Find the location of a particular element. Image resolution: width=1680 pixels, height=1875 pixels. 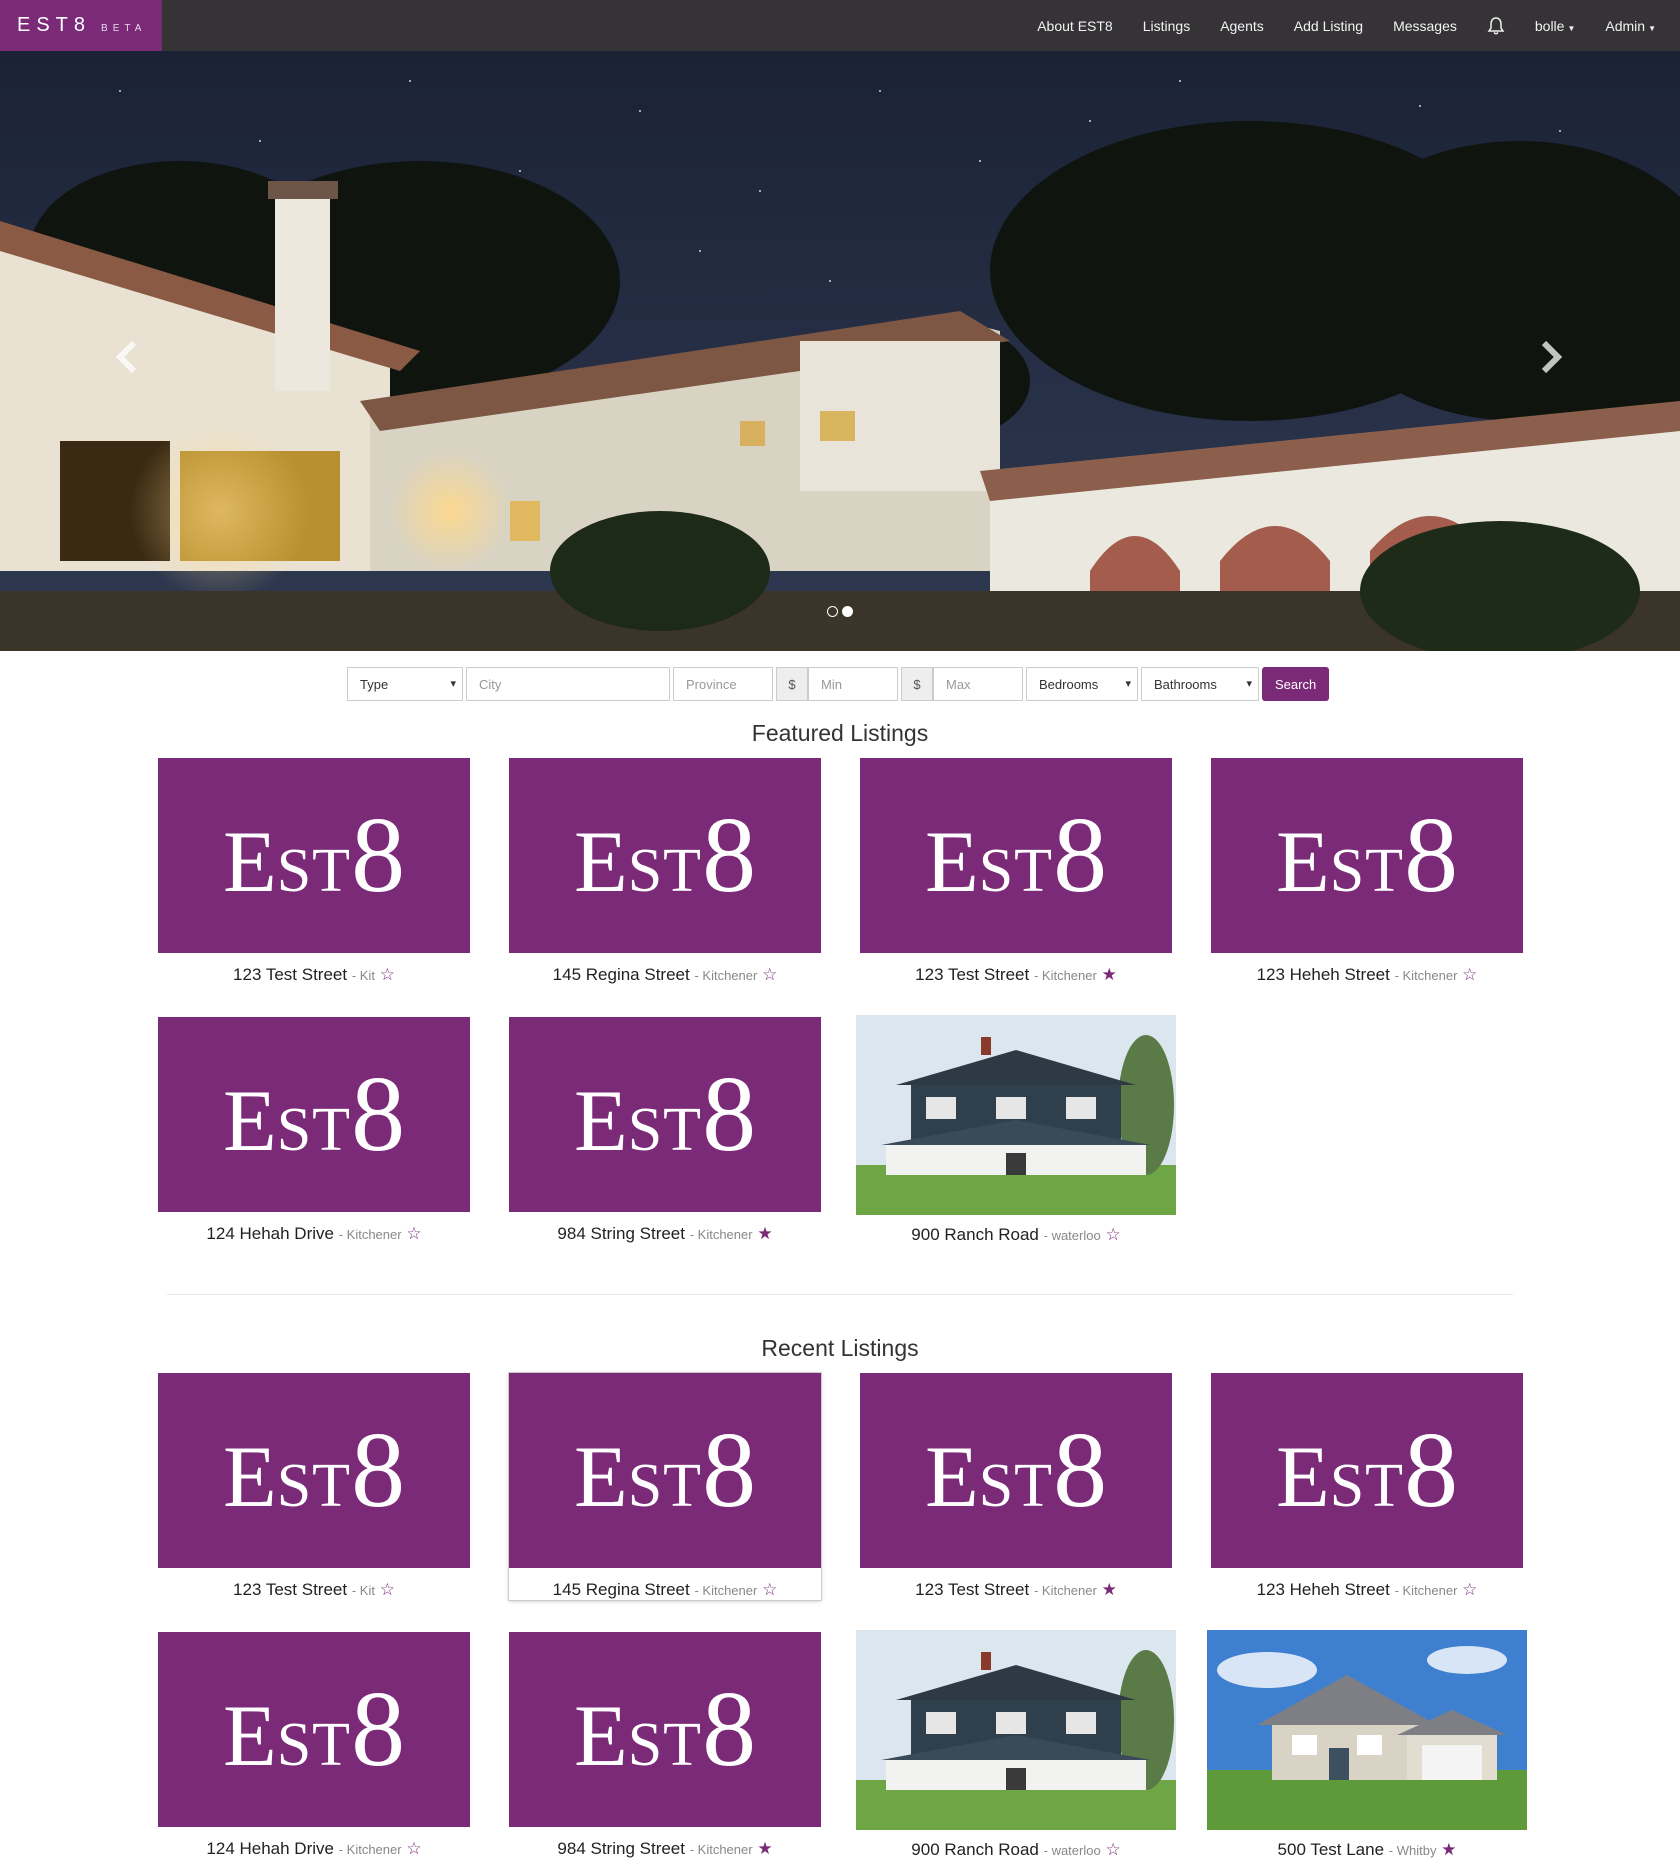

brand-logo: EST8 BETA is located at coordinates (81, 25).